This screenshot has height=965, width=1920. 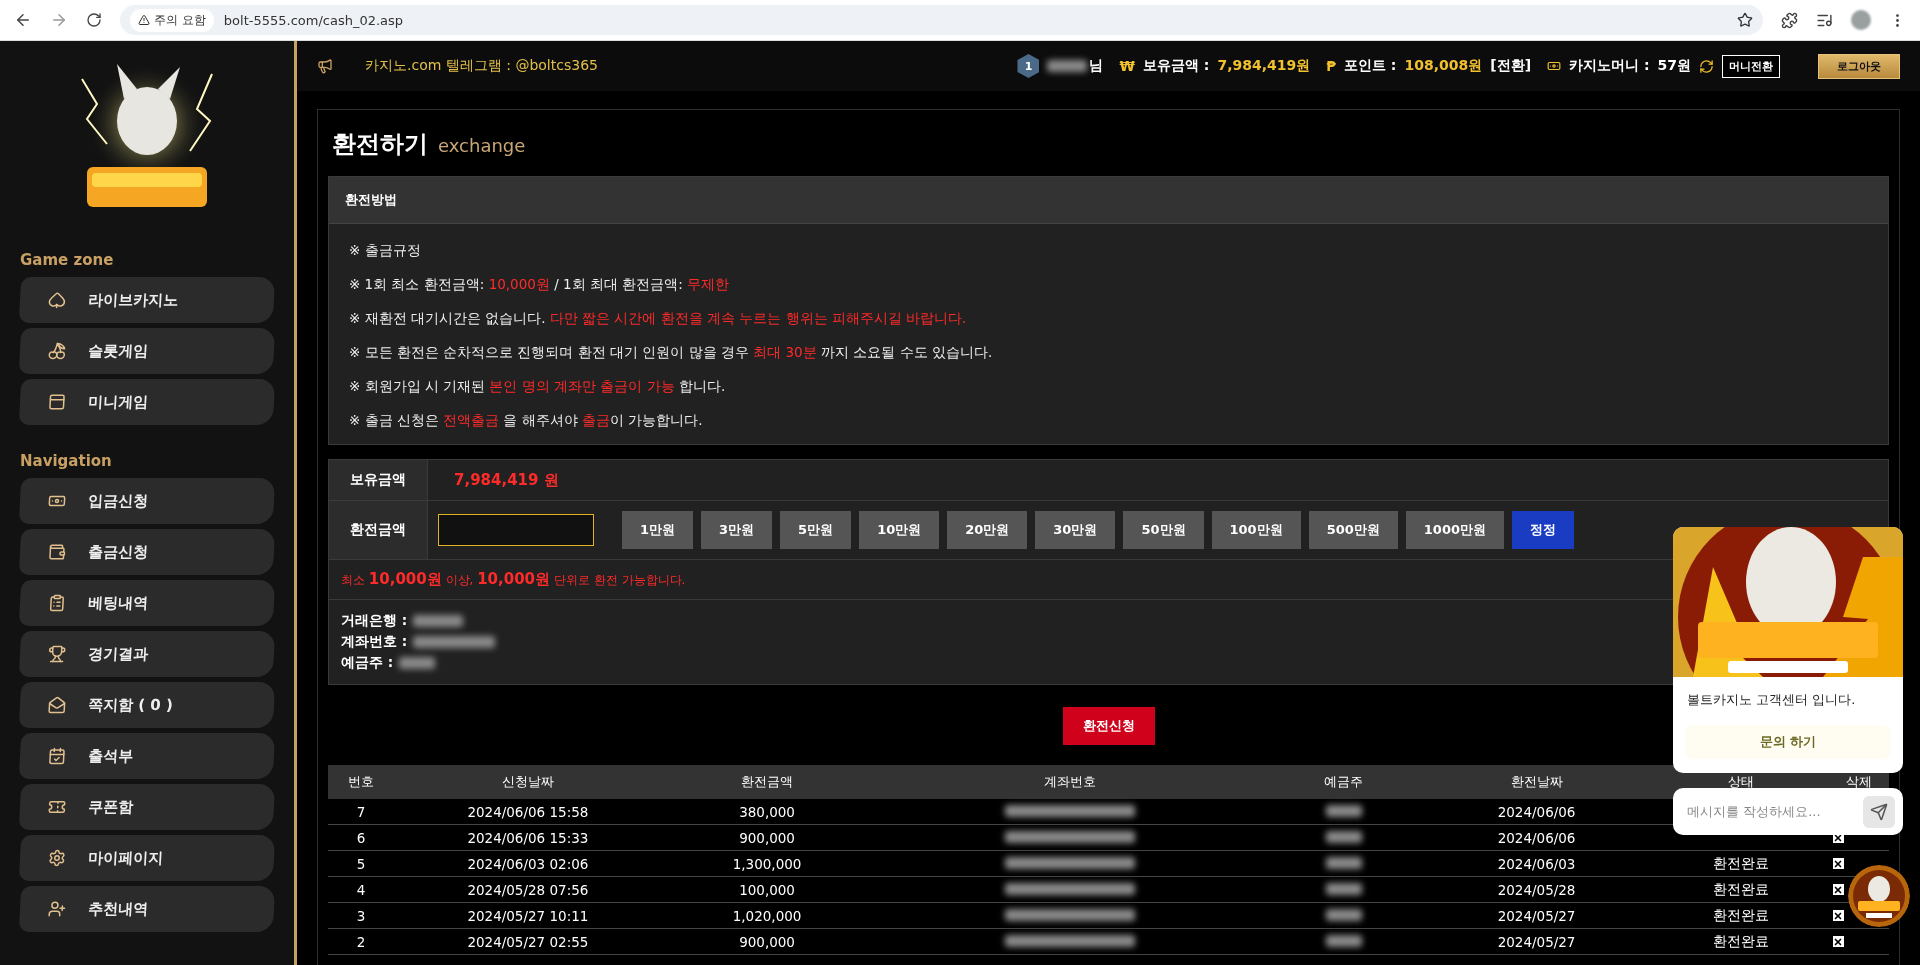 What do you see at coordinates (527, 915) in the screenshot?
I see `table-cell: 2024/05/27 10:11` at bounding box center [527, 915].